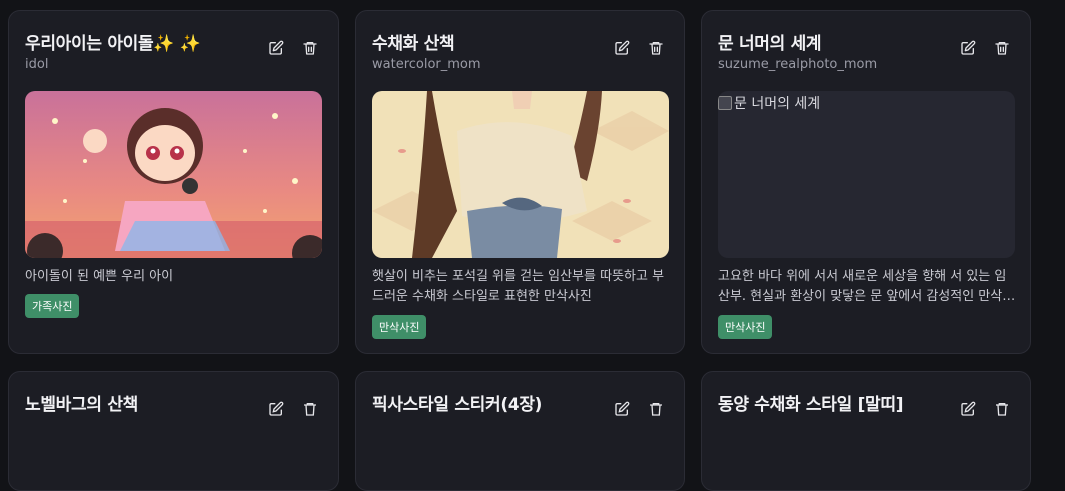 The height and width of the screenshot is (491, 1065). I want to click on card-author: suzume_realphoto_mom, so click(798, 64).